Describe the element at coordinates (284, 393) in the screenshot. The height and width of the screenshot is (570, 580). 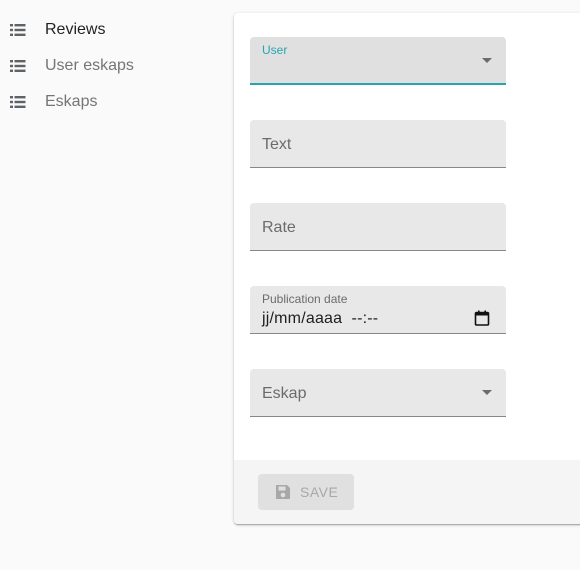
I see `eskap-select-placeholder: Eskap` at that location.